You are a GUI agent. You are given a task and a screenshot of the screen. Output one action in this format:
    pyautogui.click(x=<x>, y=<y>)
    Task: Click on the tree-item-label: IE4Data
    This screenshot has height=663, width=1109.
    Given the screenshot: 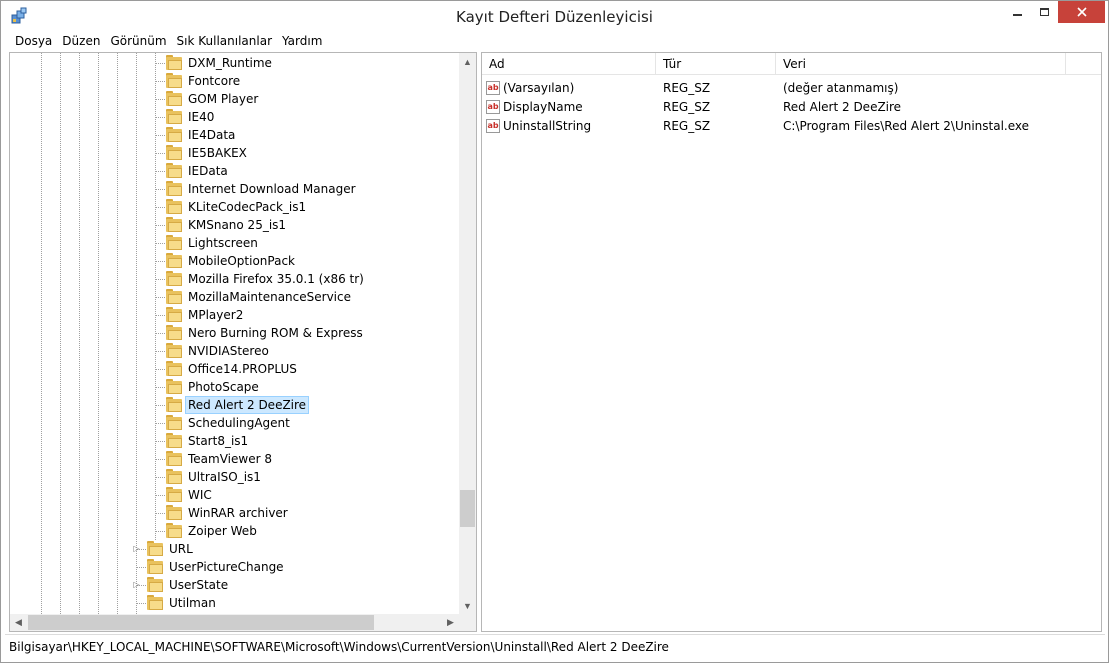 What is the action you would take?
    pyautogui.click(x=212, y=135)
    